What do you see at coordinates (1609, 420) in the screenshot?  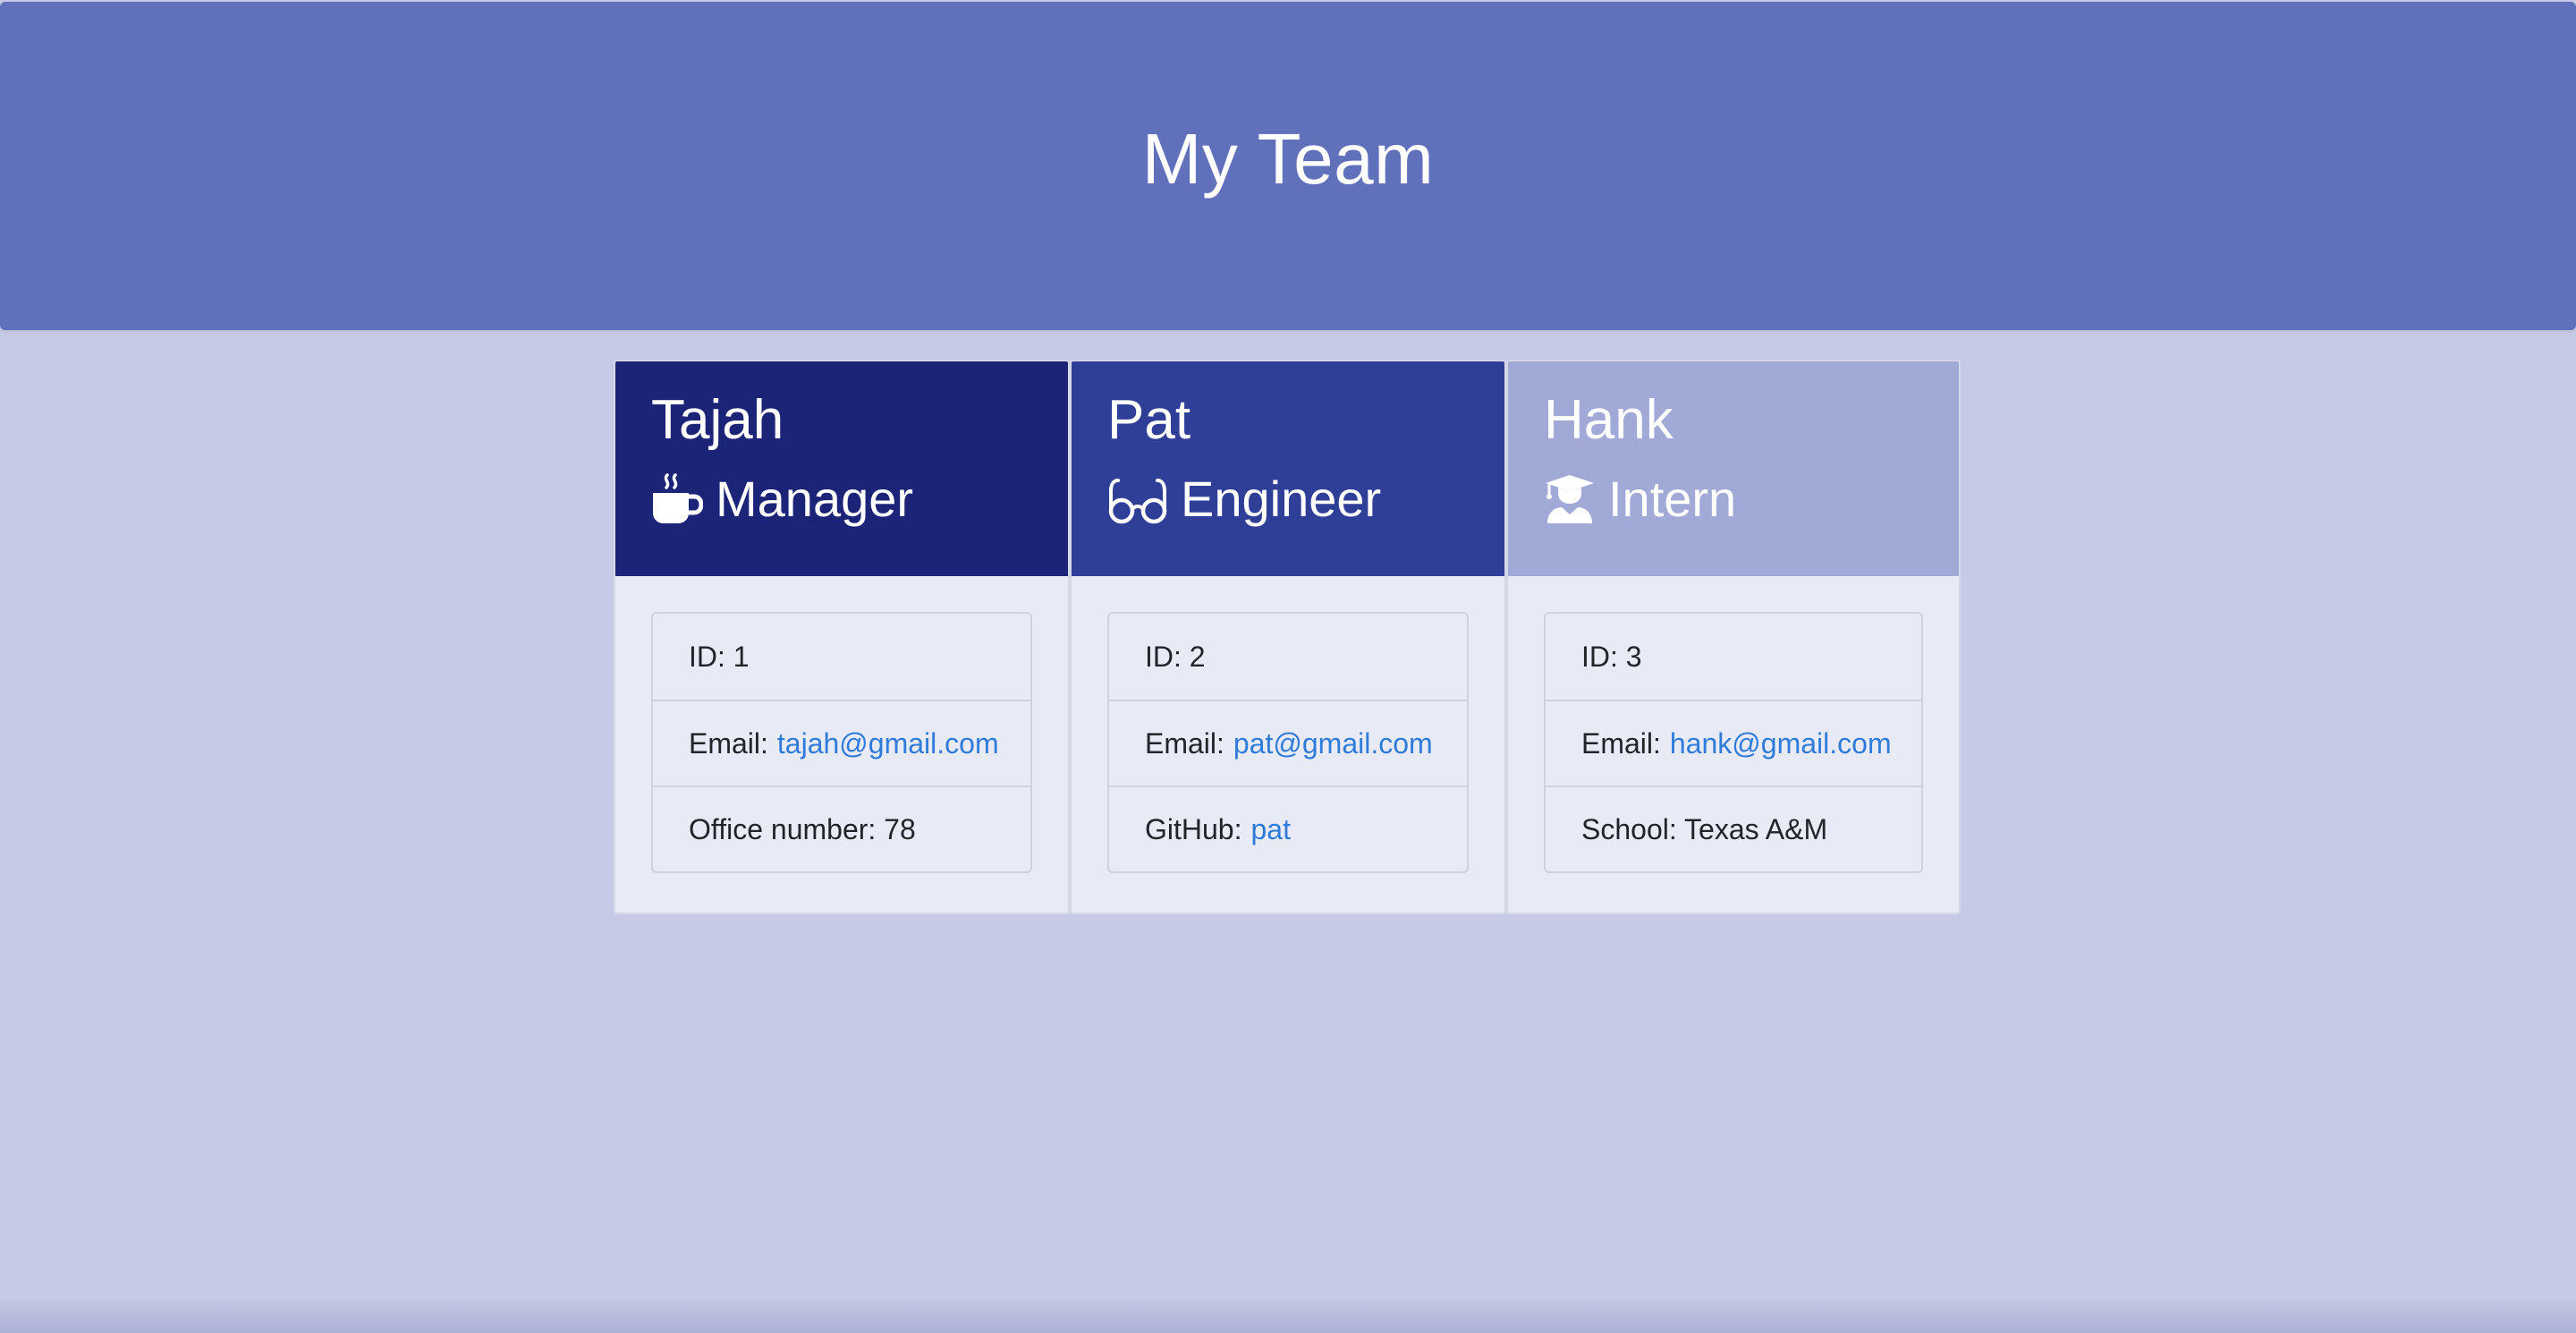 I see `employee-name: Hank` at bounding box center [1609, 420].